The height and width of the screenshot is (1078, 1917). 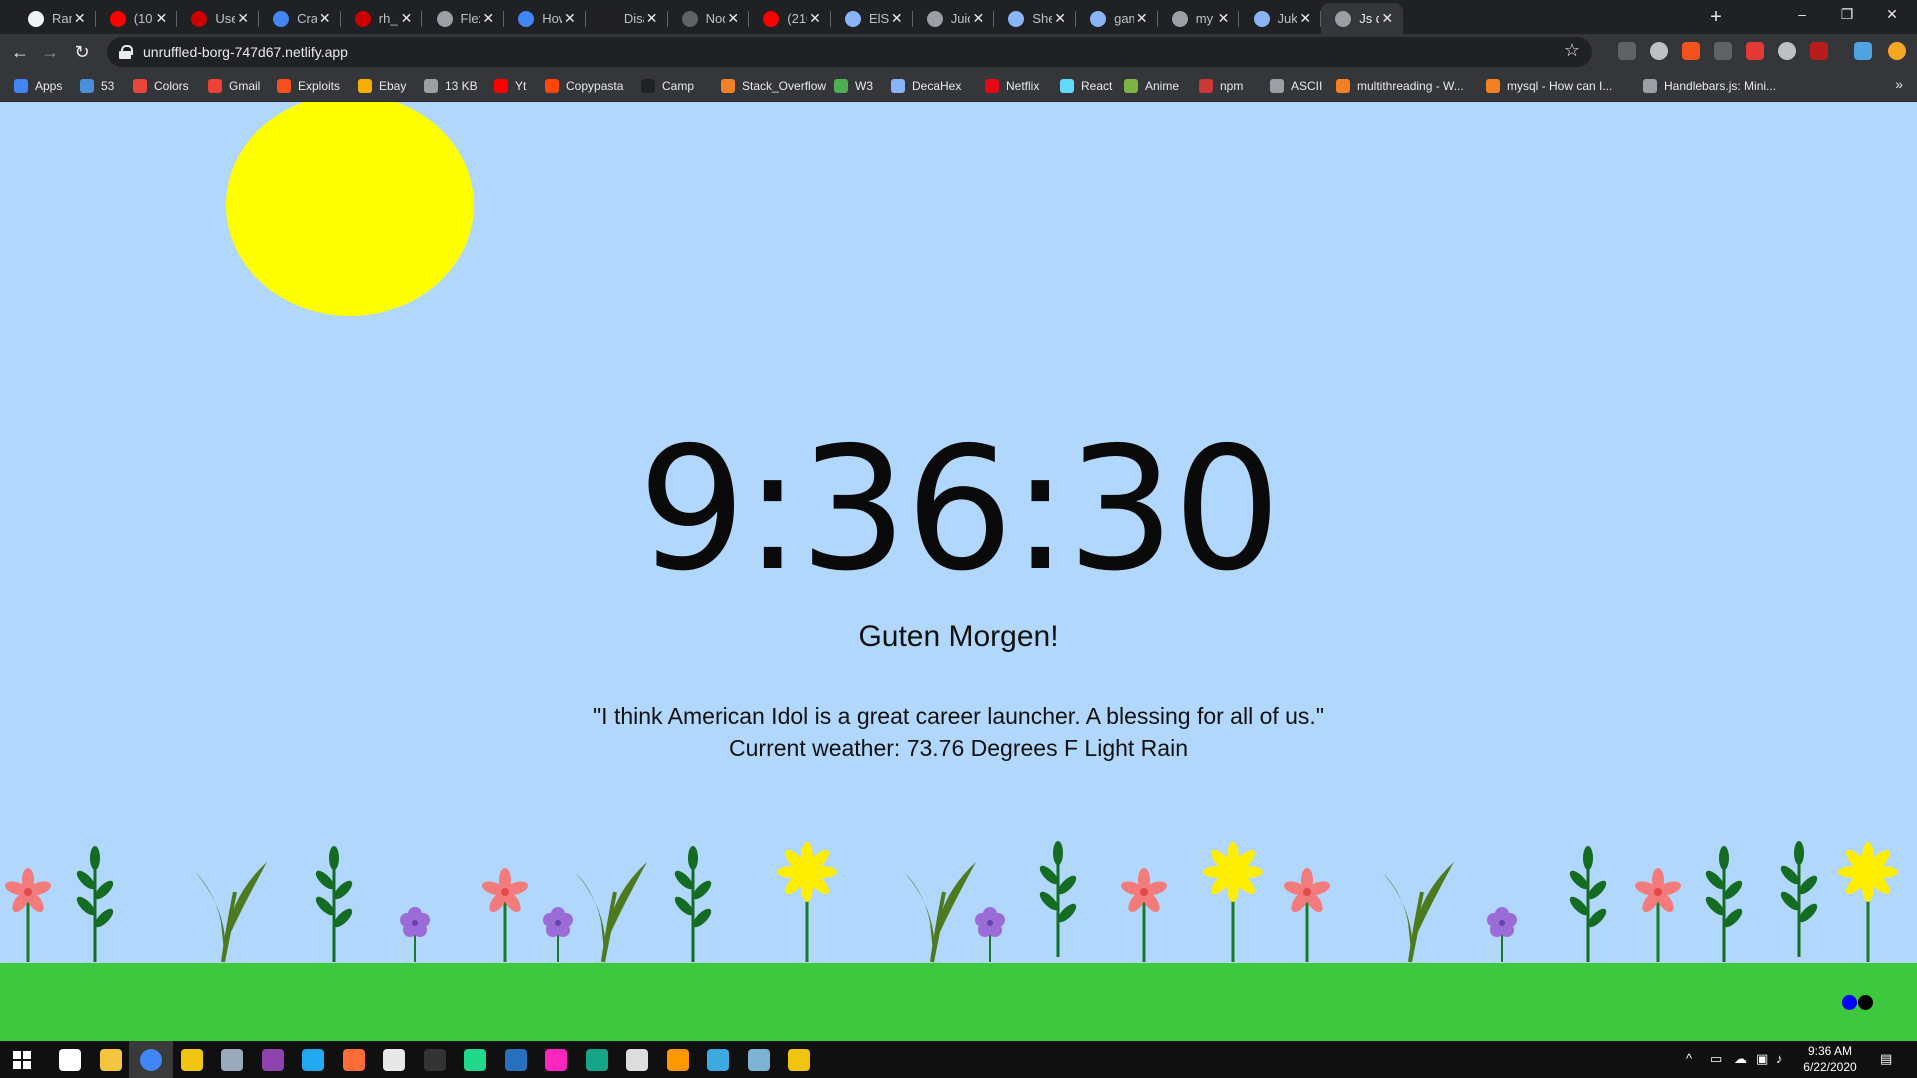 I want to click on forward-arrow-icon: →, so click(x=50, y=52).